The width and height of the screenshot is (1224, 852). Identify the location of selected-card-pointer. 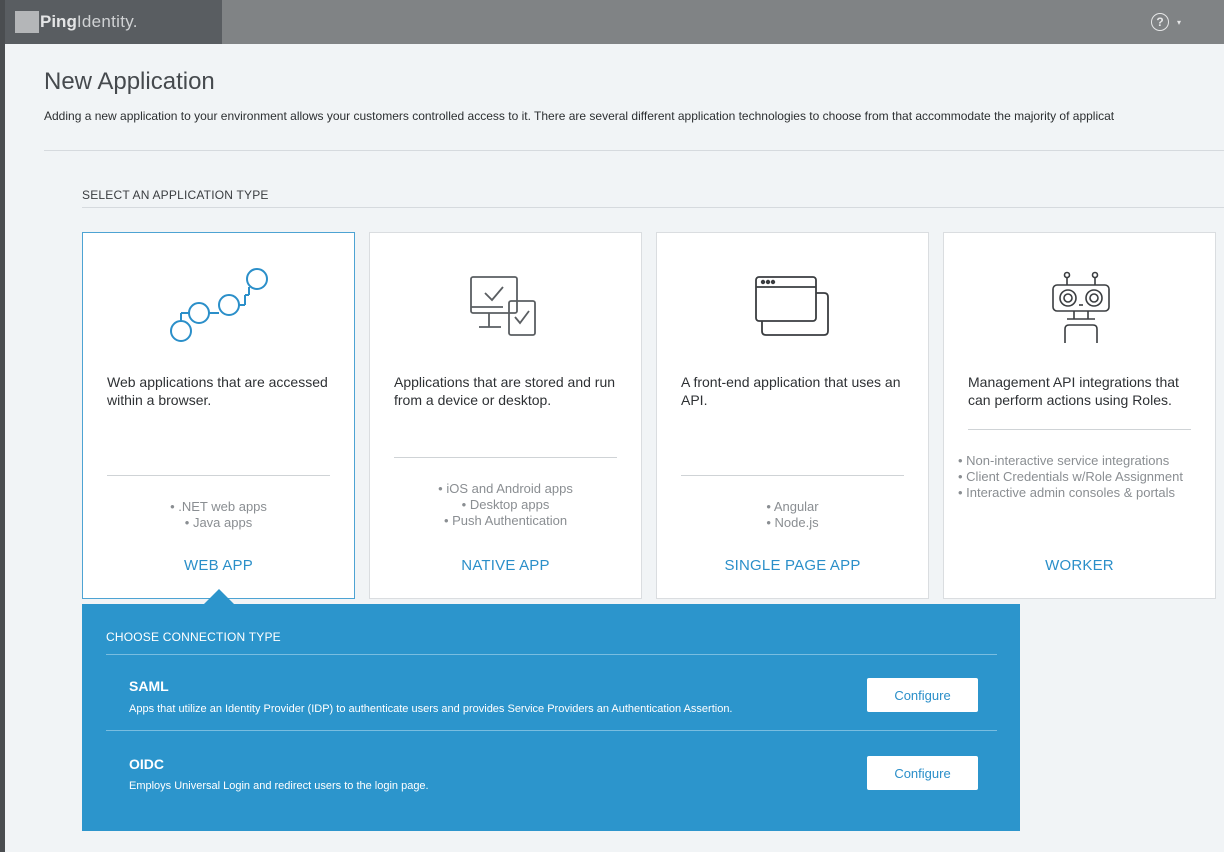
(219, 597).